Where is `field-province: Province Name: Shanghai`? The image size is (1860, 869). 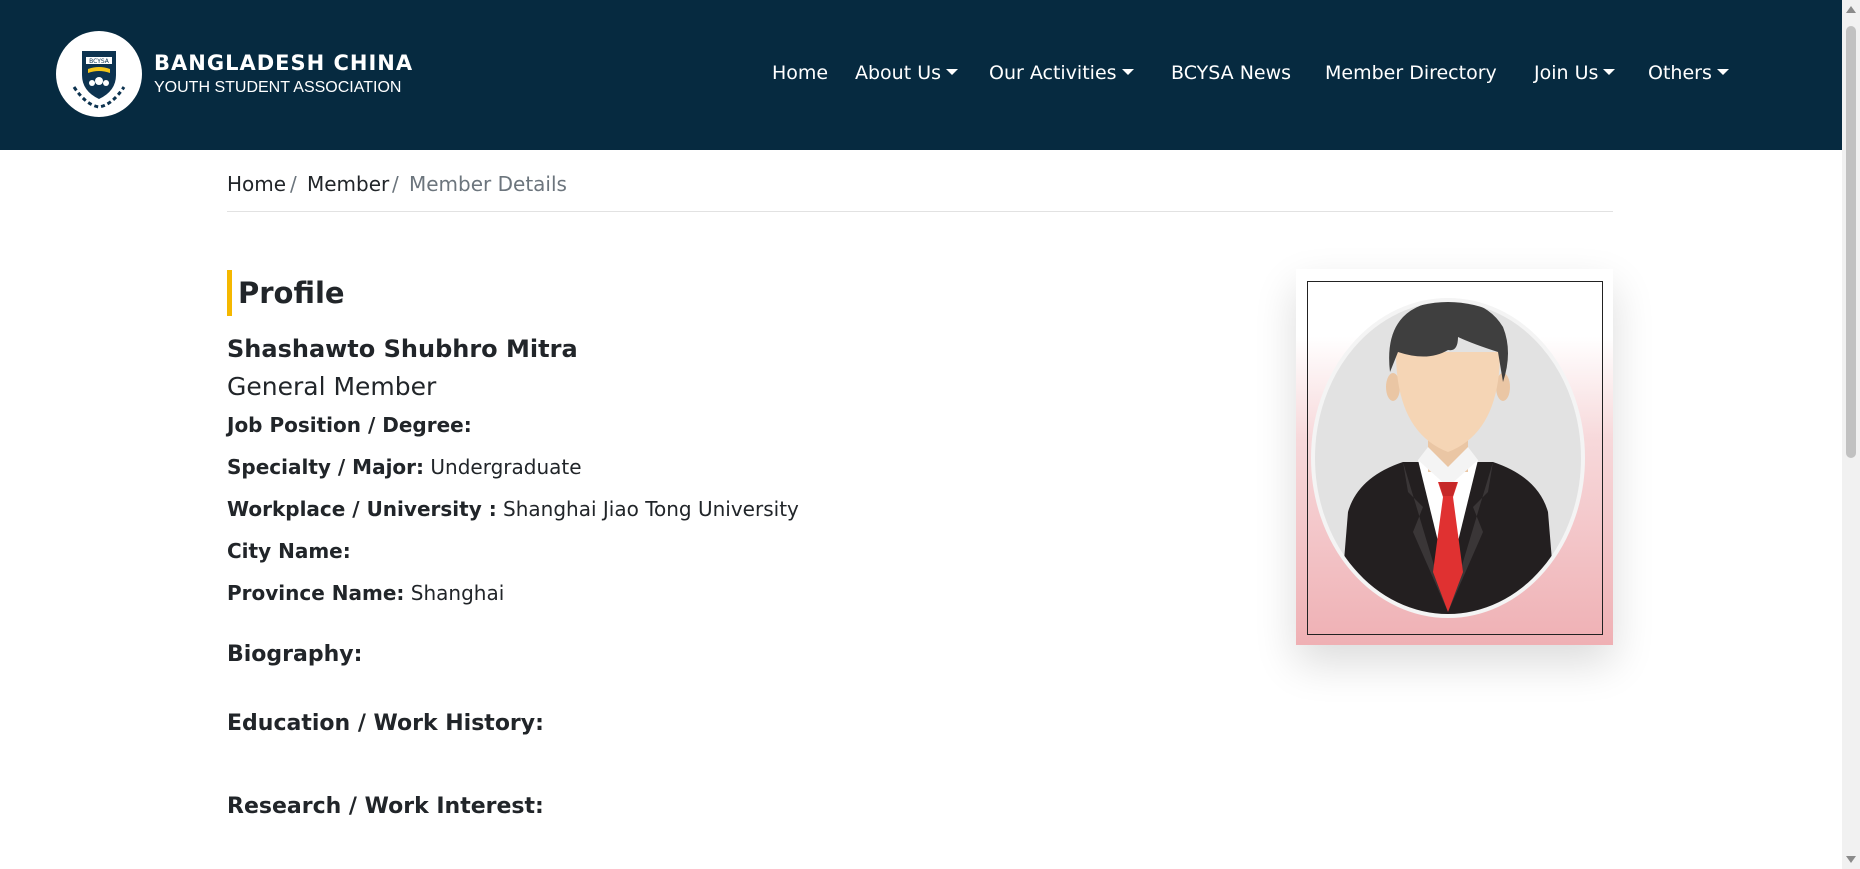
field-province: Province Name: Shanghai is located at coordinates (365, 593).